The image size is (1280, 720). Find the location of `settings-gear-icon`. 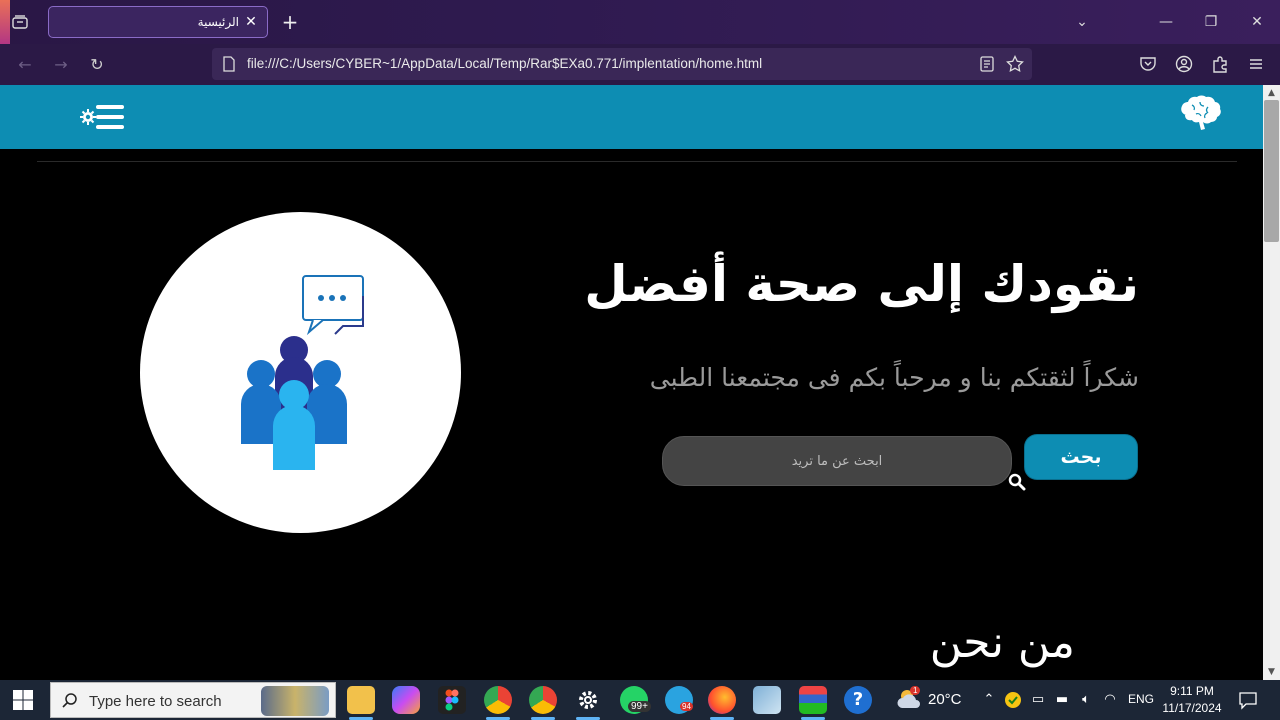

settings-gear-icon is located at coordinates (588, 700).